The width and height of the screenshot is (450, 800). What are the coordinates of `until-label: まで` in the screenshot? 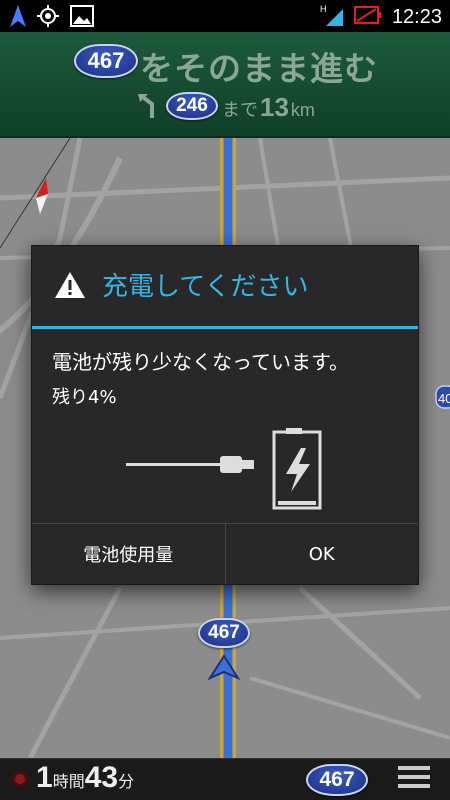 It's located at (240, 110).